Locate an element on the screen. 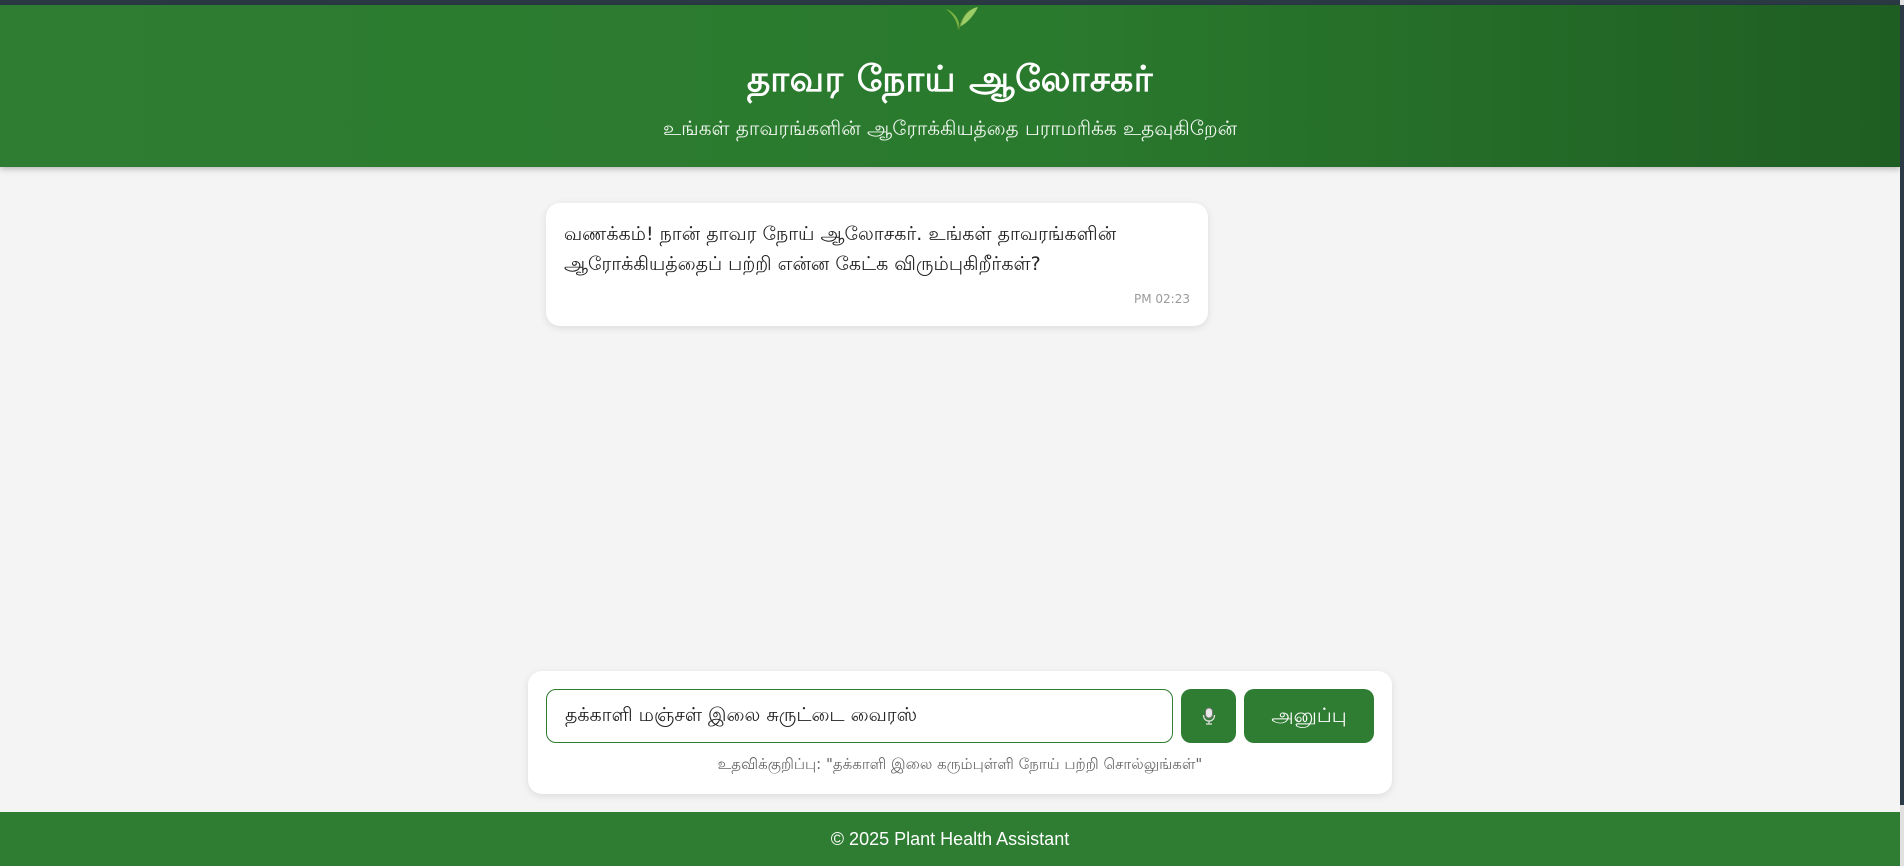  send-button: அனுப்பு is located at coordinates (1309, 716).